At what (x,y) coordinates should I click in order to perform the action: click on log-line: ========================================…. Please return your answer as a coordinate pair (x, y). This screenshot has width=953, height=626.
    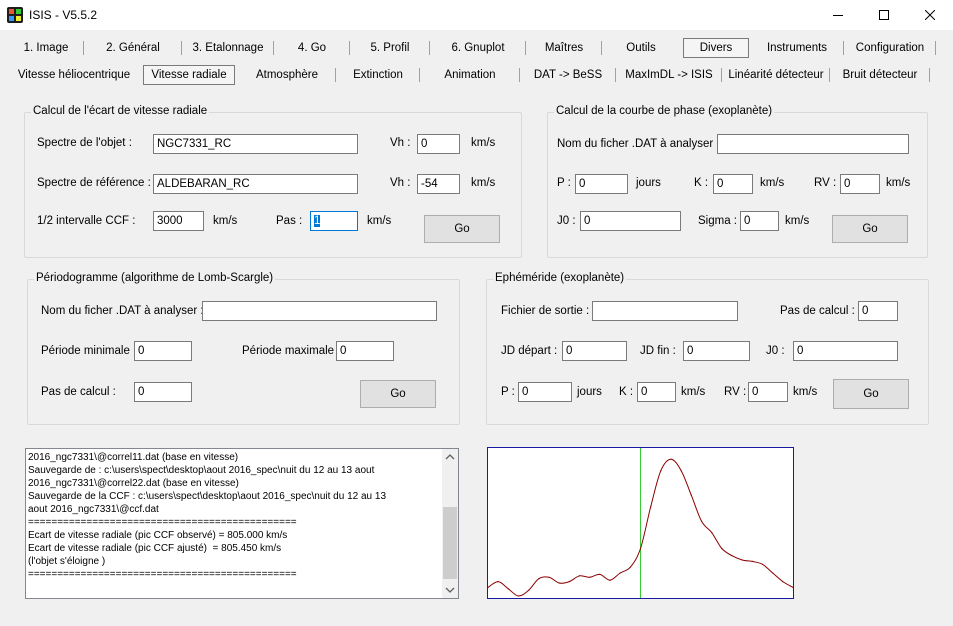
    Looking at the image, I should click on (162, 522).